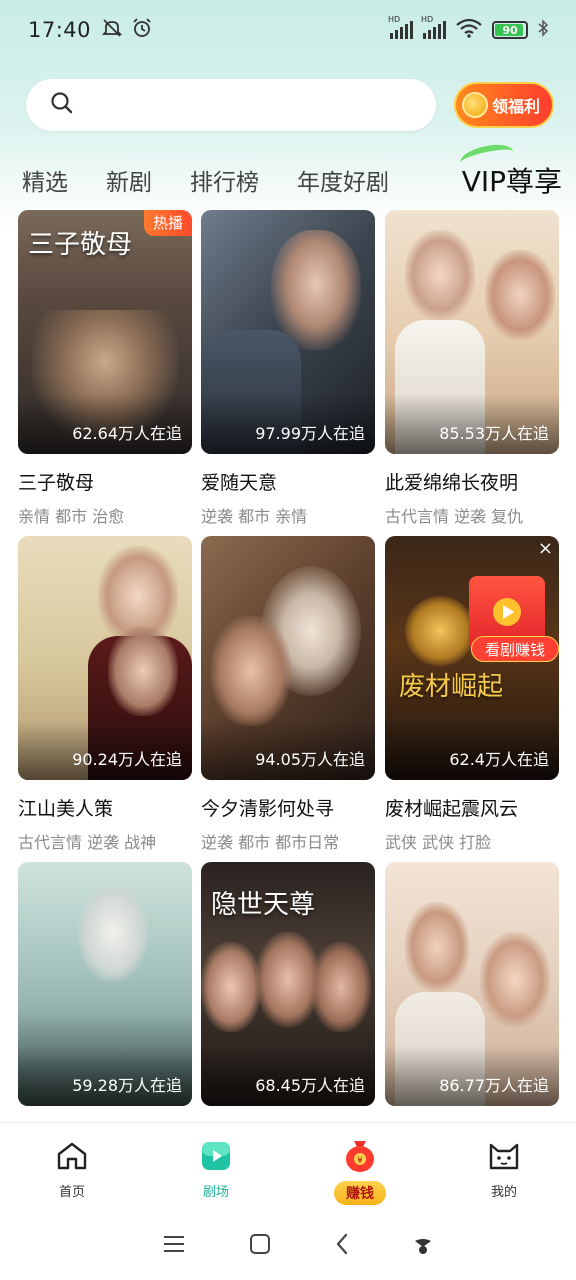 This screenshot has width=576, height=1280. I want to click on theater-icon, so click(216, 1158).